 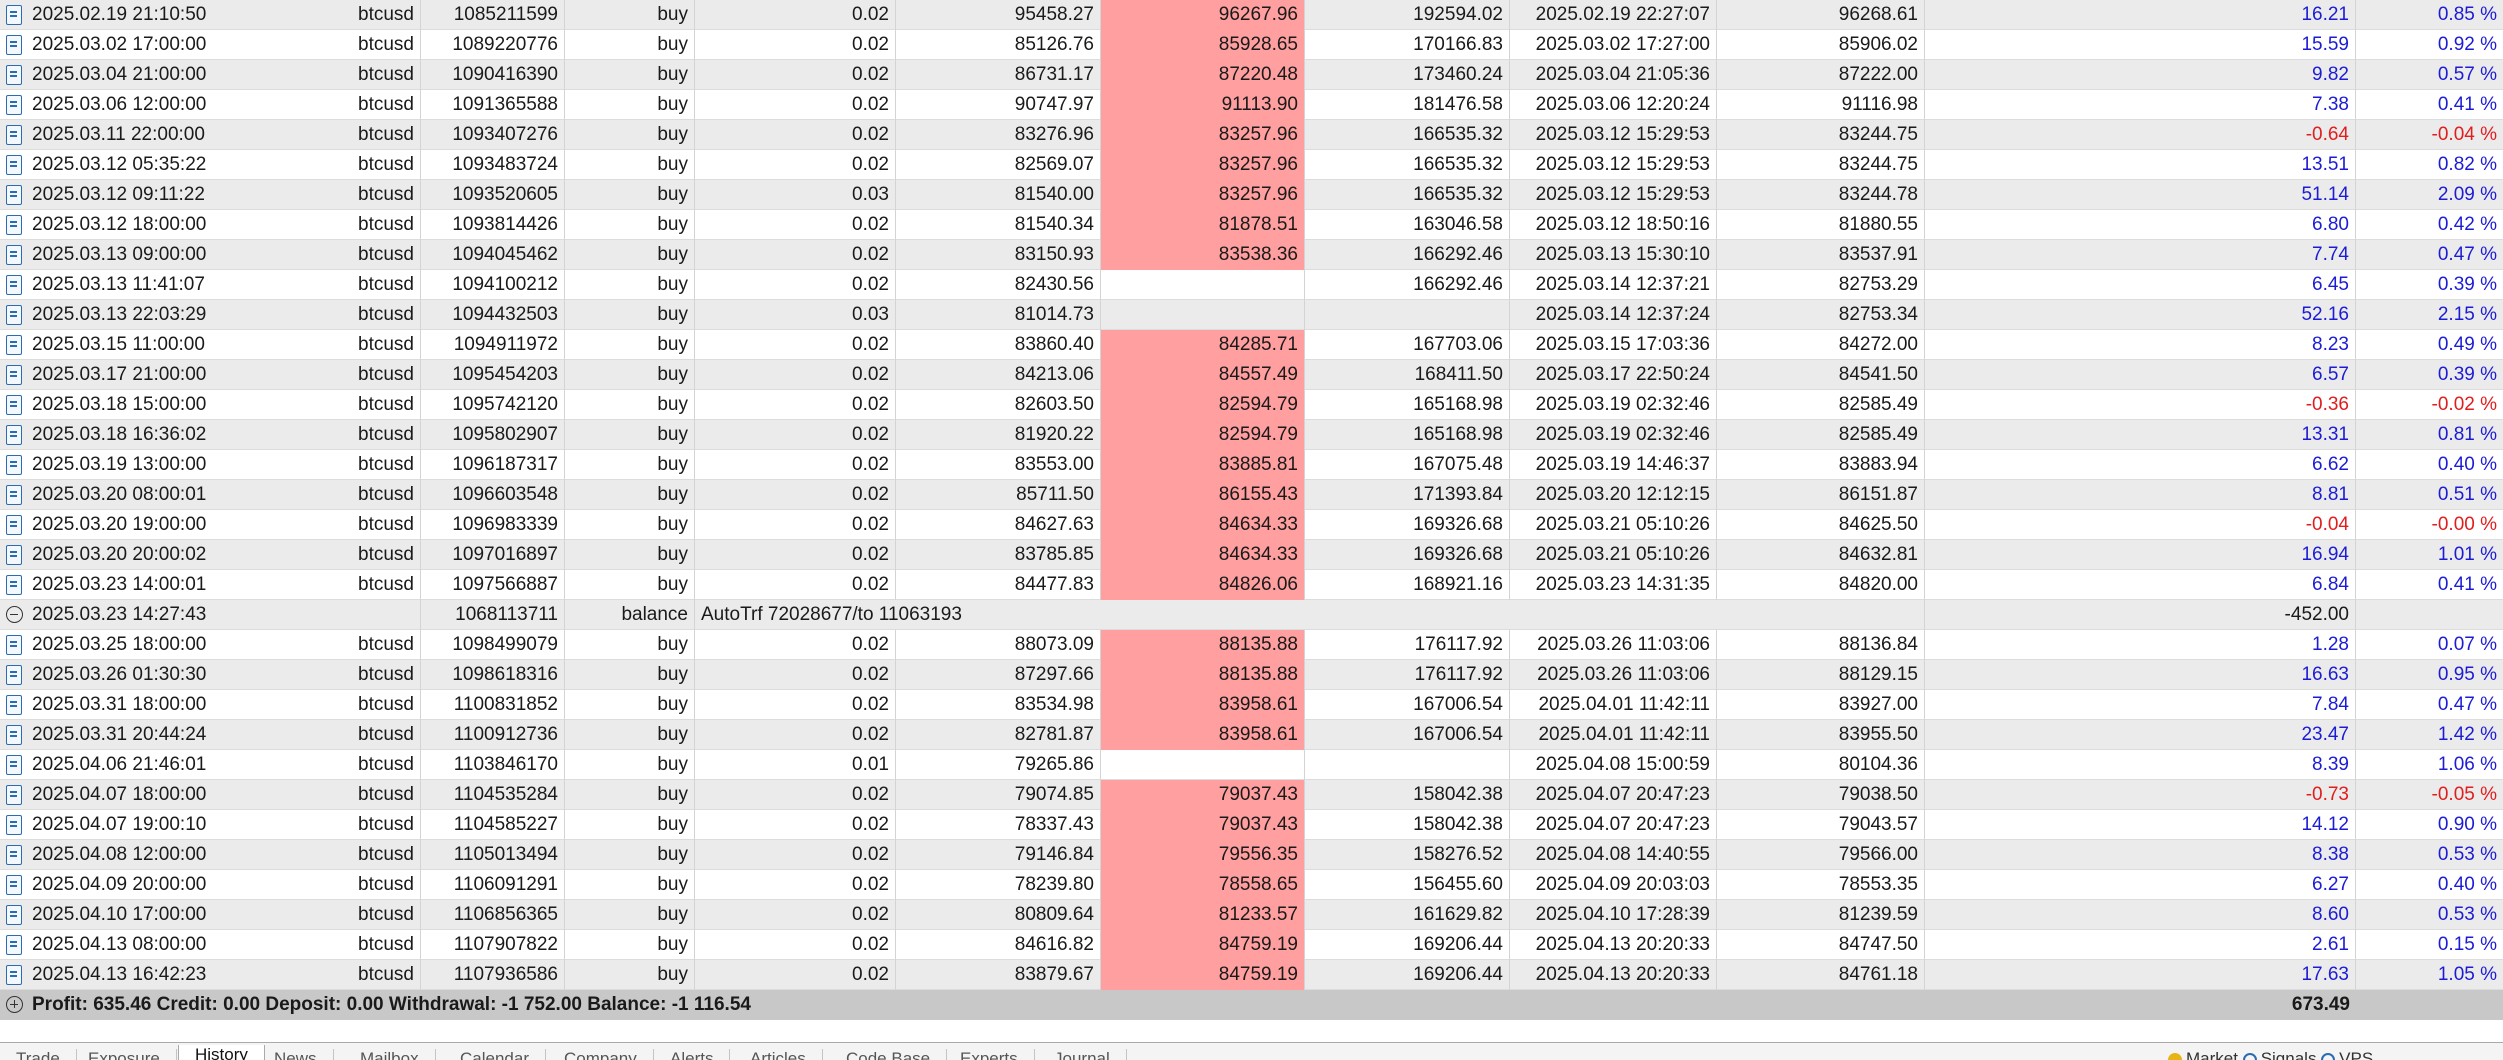 What do you see at coordinates (1407, 765) in the screenshot?
I see `take-profit` at bounding box center [1407, 765].